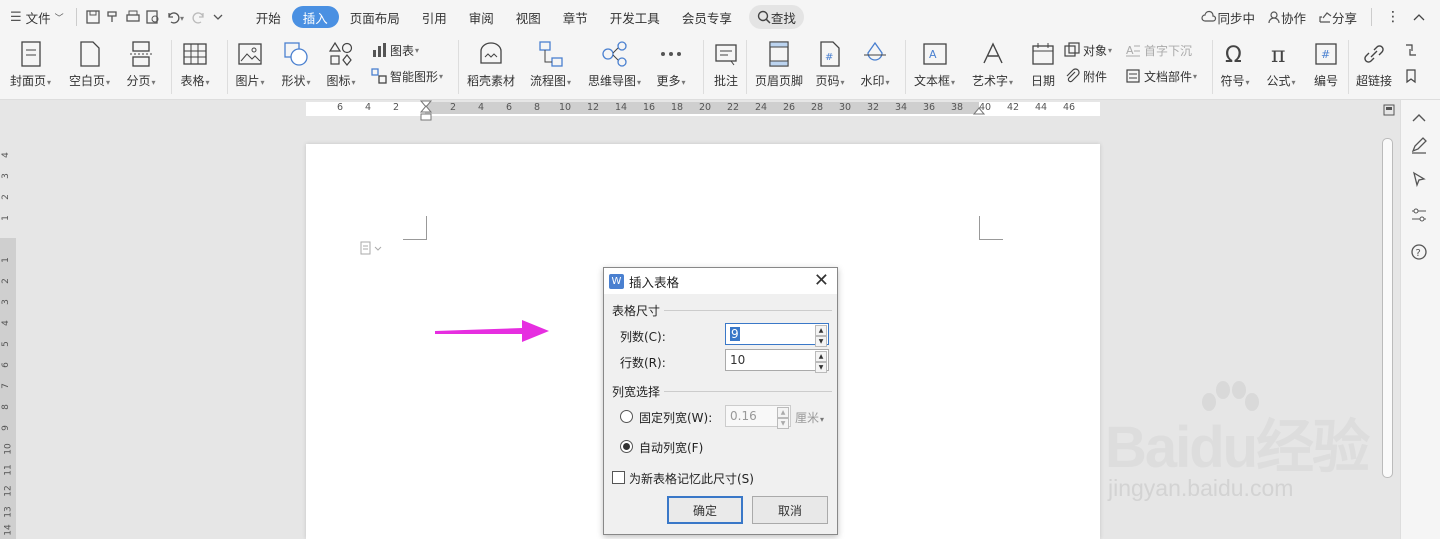 Image resolution: width=1440 pixels, height=539 pixels. I want to click on bookmark-button, so click(1412, 76).